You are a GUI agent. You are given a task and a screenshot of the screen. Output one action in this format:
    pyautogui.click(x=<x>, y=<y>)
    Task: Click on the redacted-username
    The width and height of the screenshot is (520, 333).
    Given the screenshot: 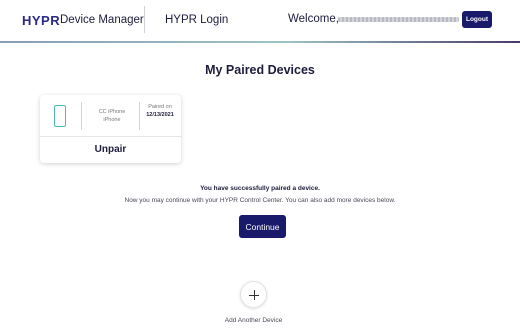 What is the action you would take?
    pyautogui.click(x=398, y=19)
    